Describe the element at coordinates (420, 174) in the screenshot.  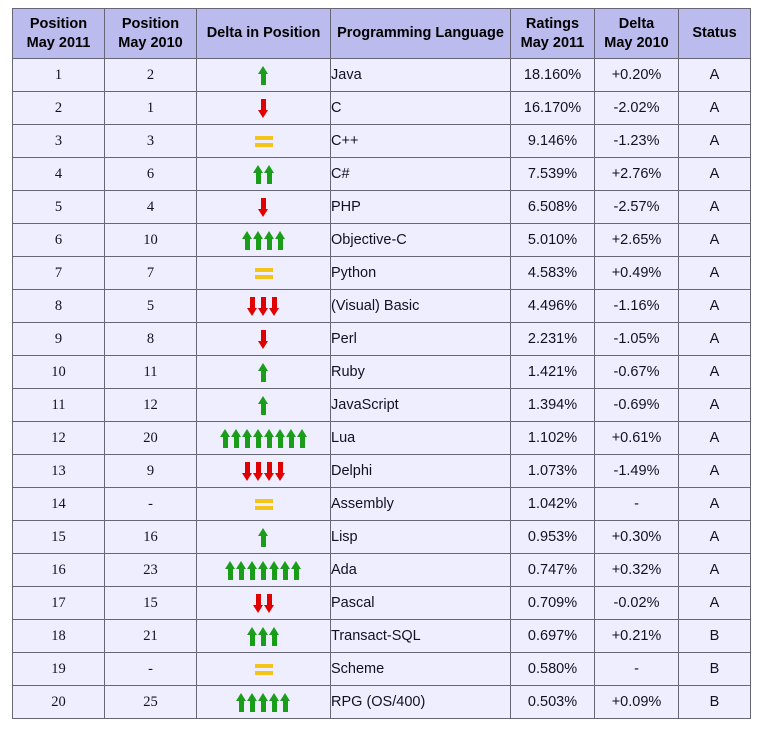
I see `cell-programming-language: C#` at that location.